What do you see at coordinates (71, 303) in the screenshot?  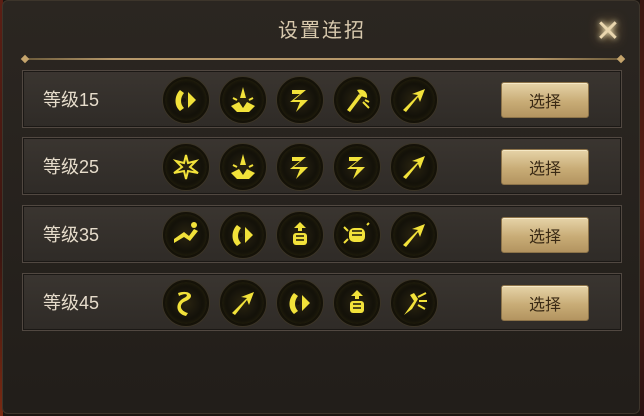 I see `row-level-label: 等级45` at bounding box center [71, 303].